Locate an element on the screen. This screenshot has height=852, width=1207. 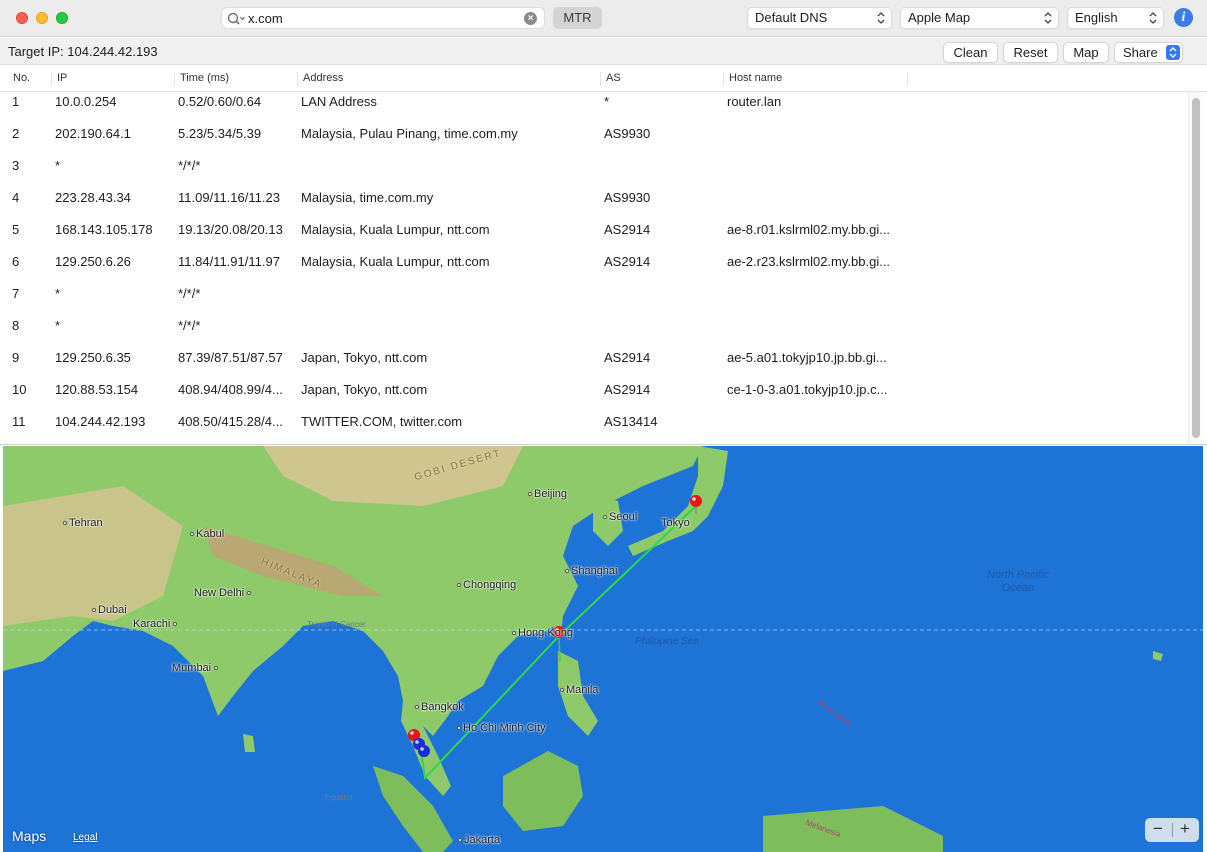
map-button: Map is located at coordinates (1086, 52).